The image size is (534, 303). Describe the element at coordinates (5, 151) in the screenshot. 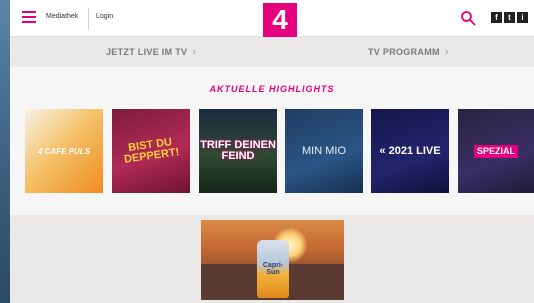

I see `window-frame` at that location.